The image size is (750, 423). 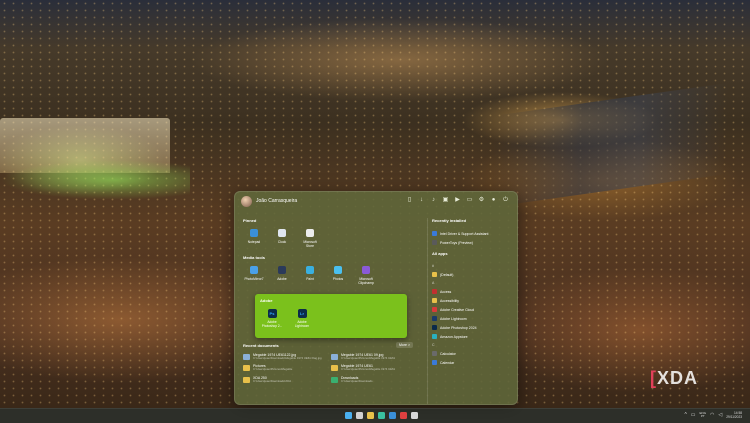 I want to click on taskbar-apps, so click(x=381, y=415).